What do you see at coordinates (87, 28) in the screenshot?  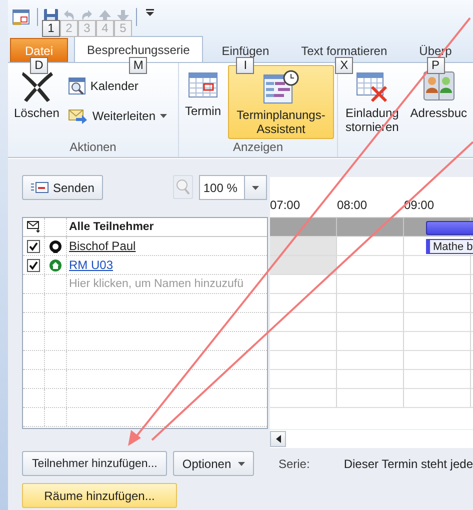 I see `keytip: 3` at bounding box center [87, 28].